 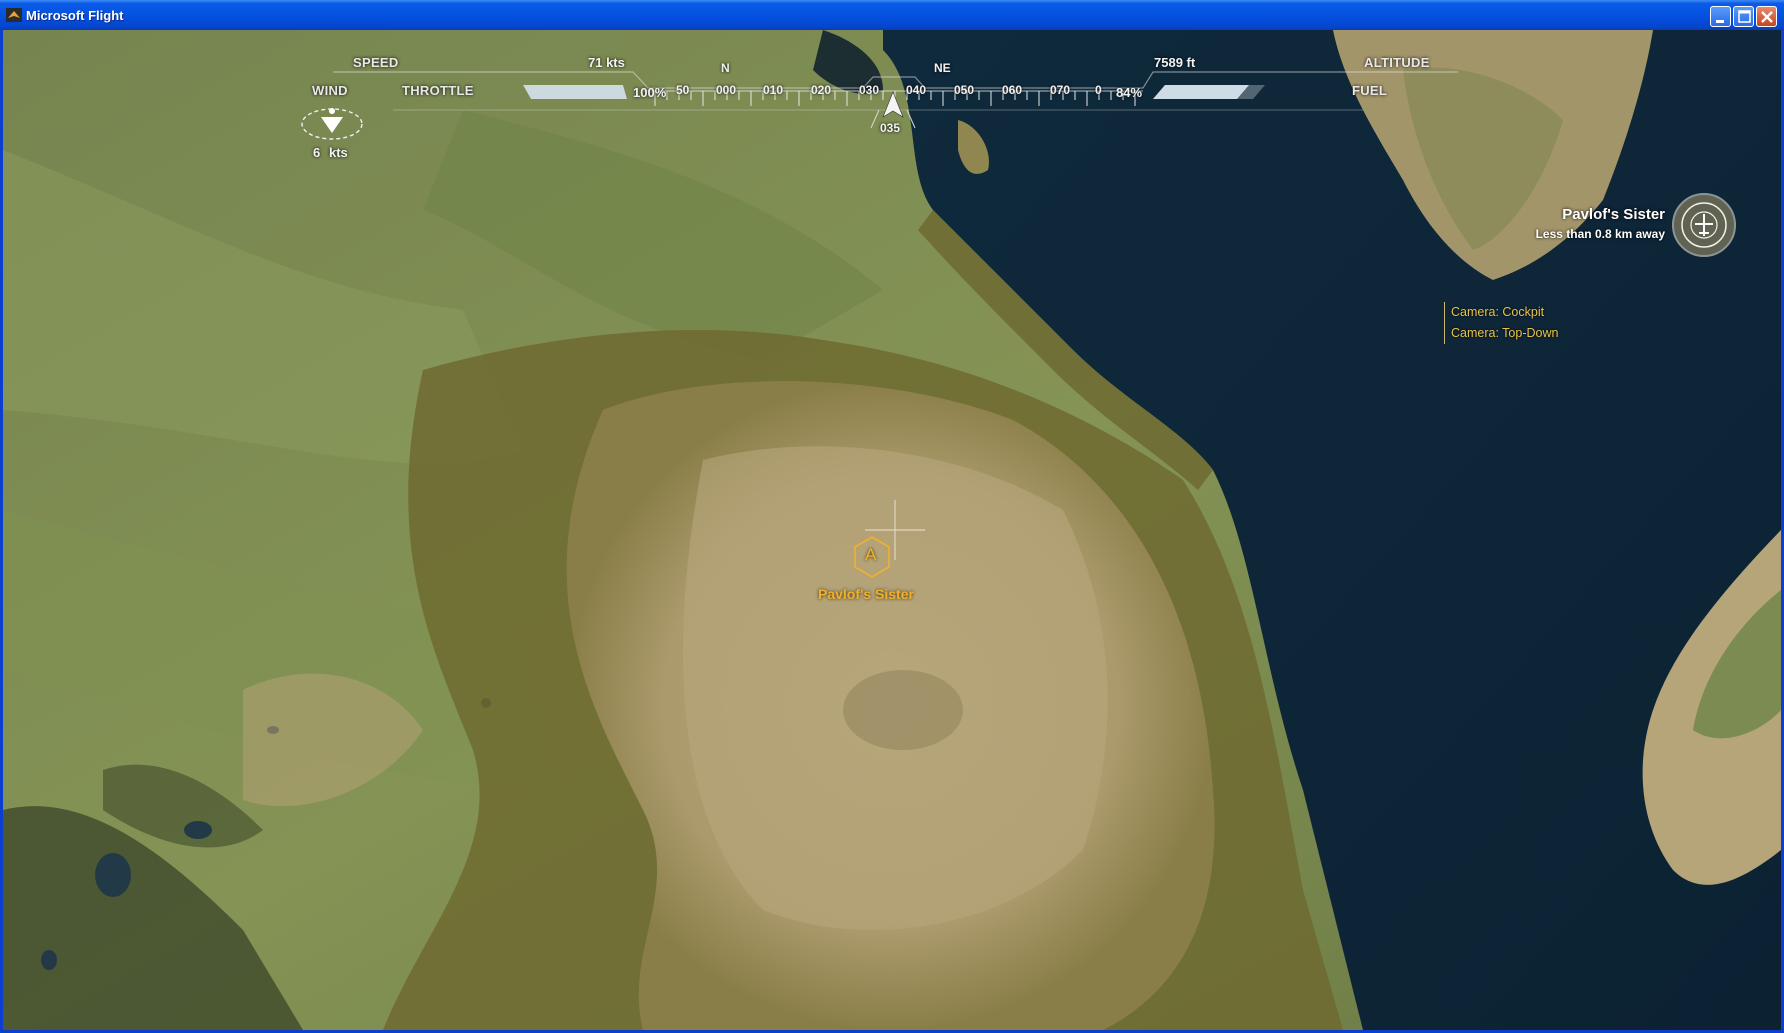 What do you see at coordinates (1720, 21) in the screenshot?
I see `minimize-icon` at bounding box center [1720, 21].